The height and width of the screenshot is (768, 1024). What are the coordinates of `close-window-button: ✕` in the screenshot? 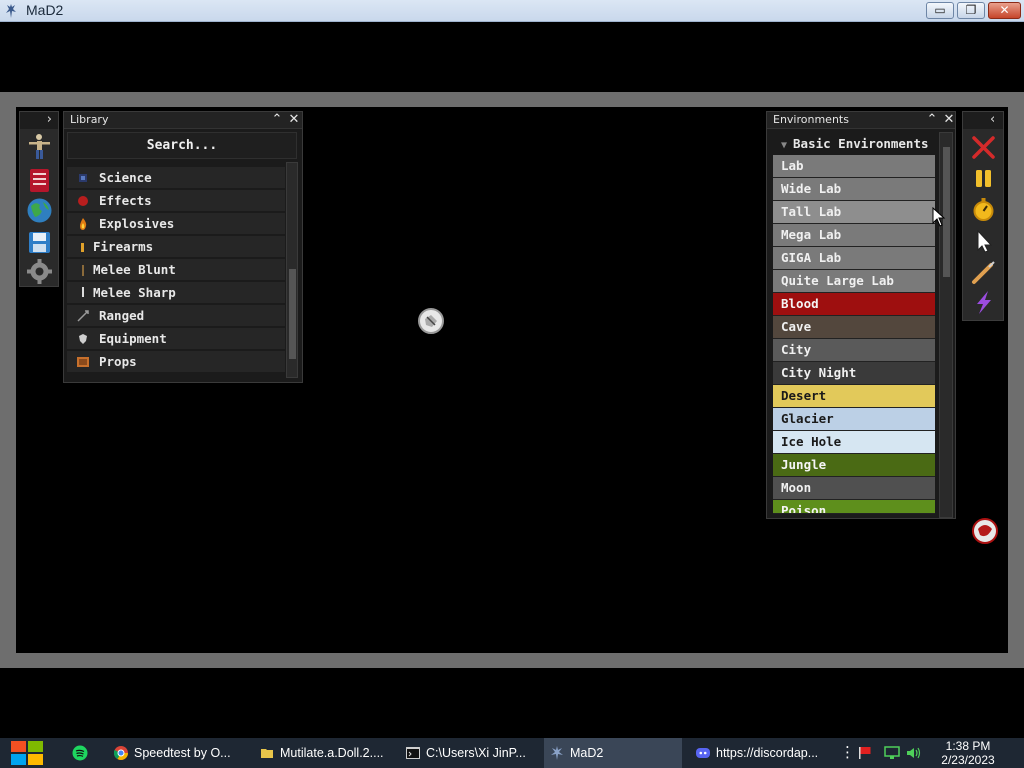 It's located at (1004, 10).